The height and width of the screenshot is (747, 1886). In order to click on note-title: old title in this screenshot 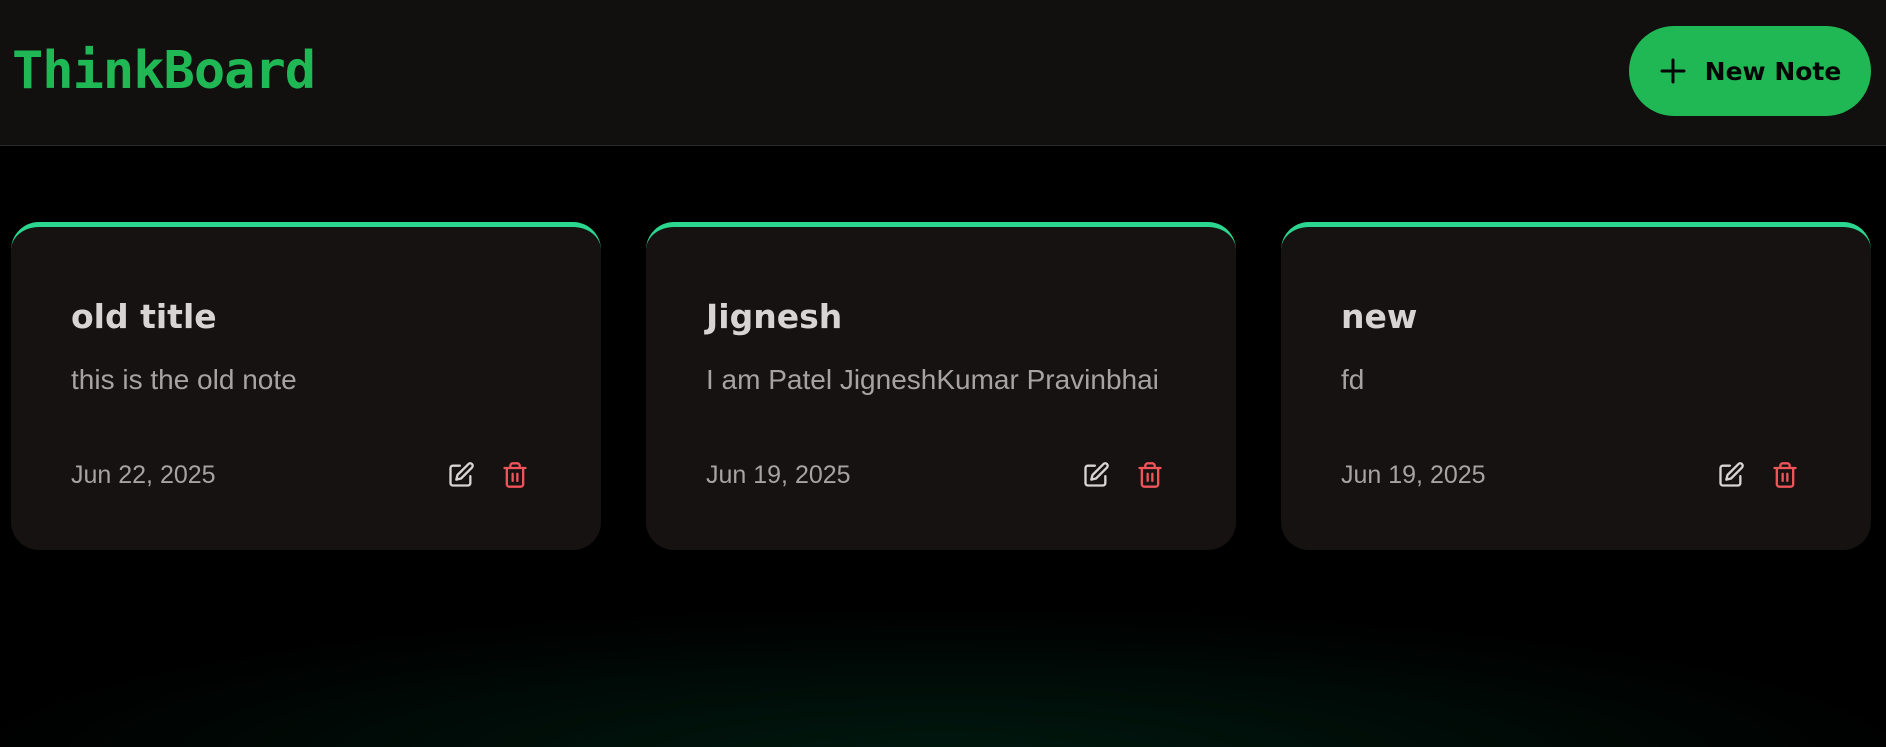, I will do `click(144, 316)`.